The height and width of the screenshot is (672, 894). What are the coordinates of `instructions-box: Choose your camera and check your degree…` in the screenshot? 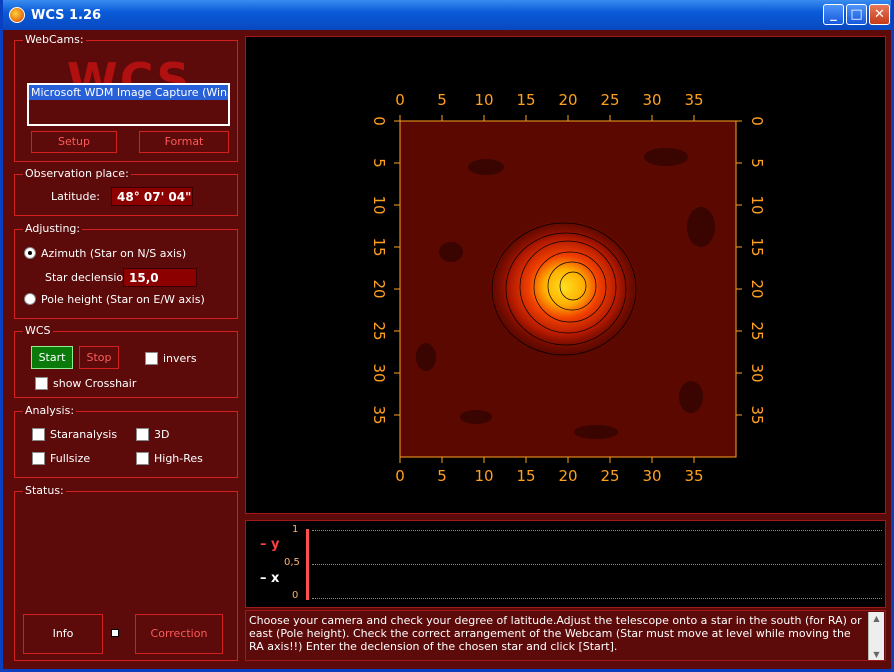 It's located at (565, 635).